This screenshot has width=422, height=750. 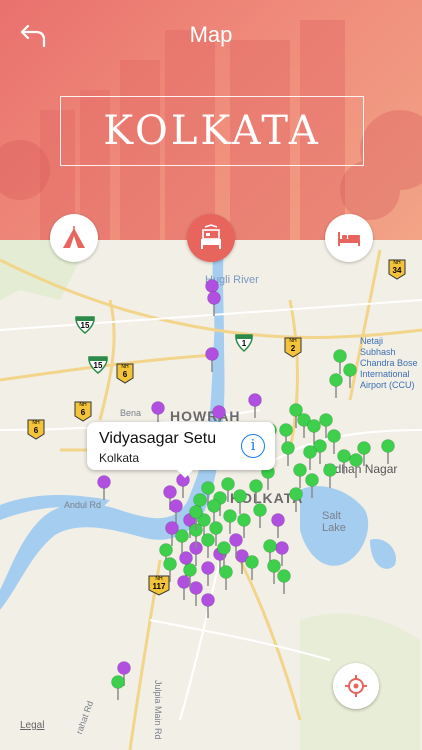 What do you see at coordinates (119, 458) in the screenshot?
I see `callout-subtitle: Kolkata` at bounding box center [119, 458].